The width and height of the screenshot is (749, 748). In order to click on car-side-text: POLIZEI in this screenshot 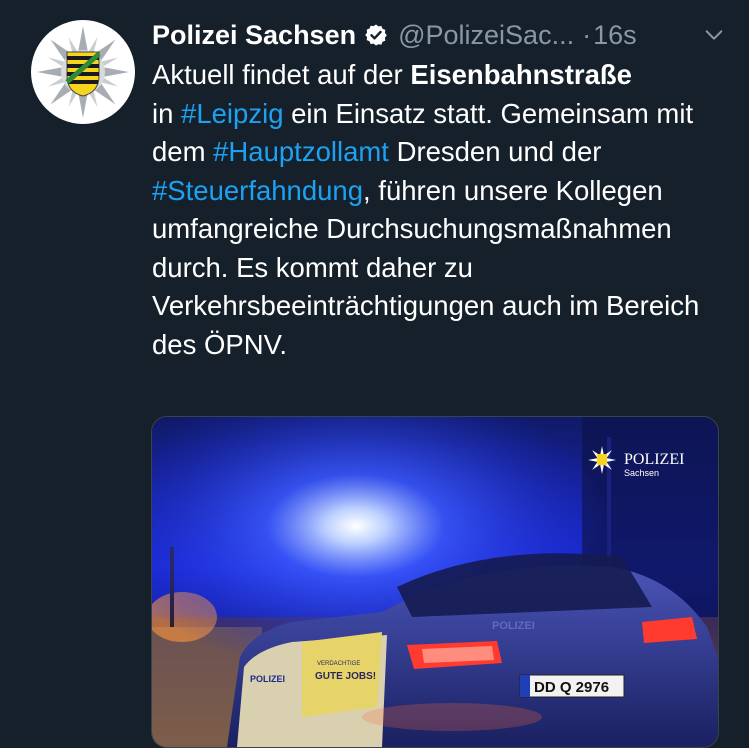, I will do `click(267, 679)`.